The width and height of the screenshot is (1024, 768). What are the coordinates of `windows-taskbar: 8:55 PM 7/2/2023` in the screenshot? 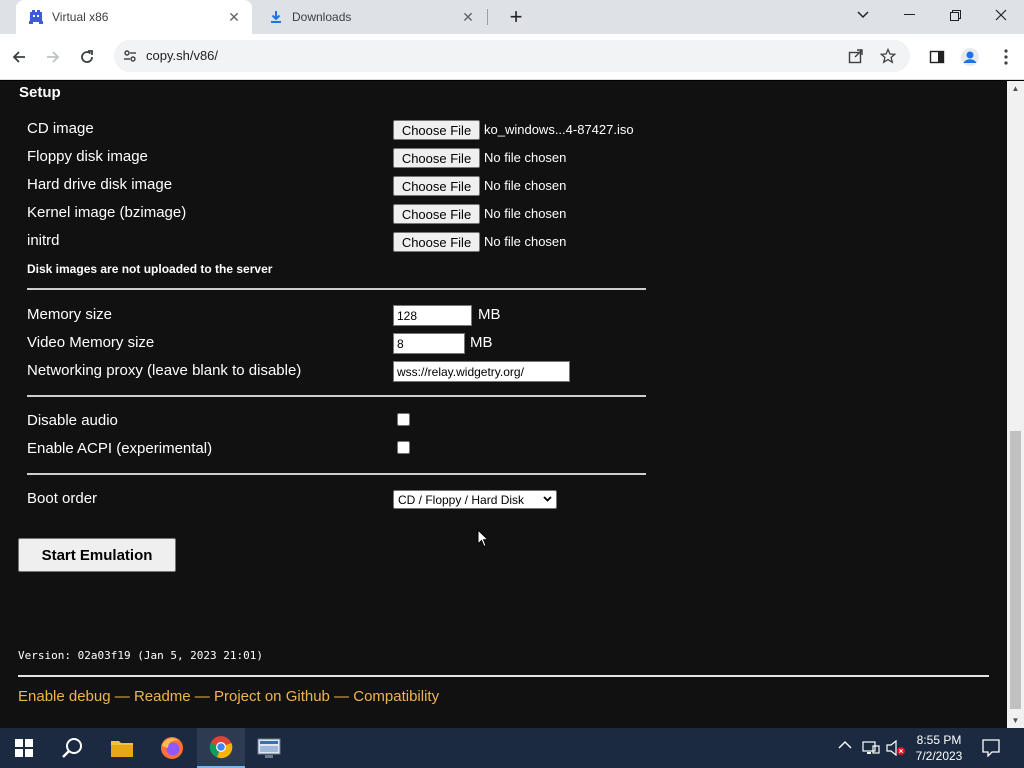 It's located at (512, 748).